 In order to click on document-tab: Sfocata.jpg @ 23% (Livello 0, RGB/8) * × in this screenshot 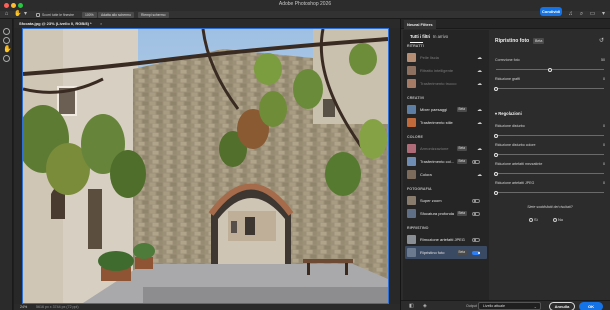, I will do `click(207, 23)`.